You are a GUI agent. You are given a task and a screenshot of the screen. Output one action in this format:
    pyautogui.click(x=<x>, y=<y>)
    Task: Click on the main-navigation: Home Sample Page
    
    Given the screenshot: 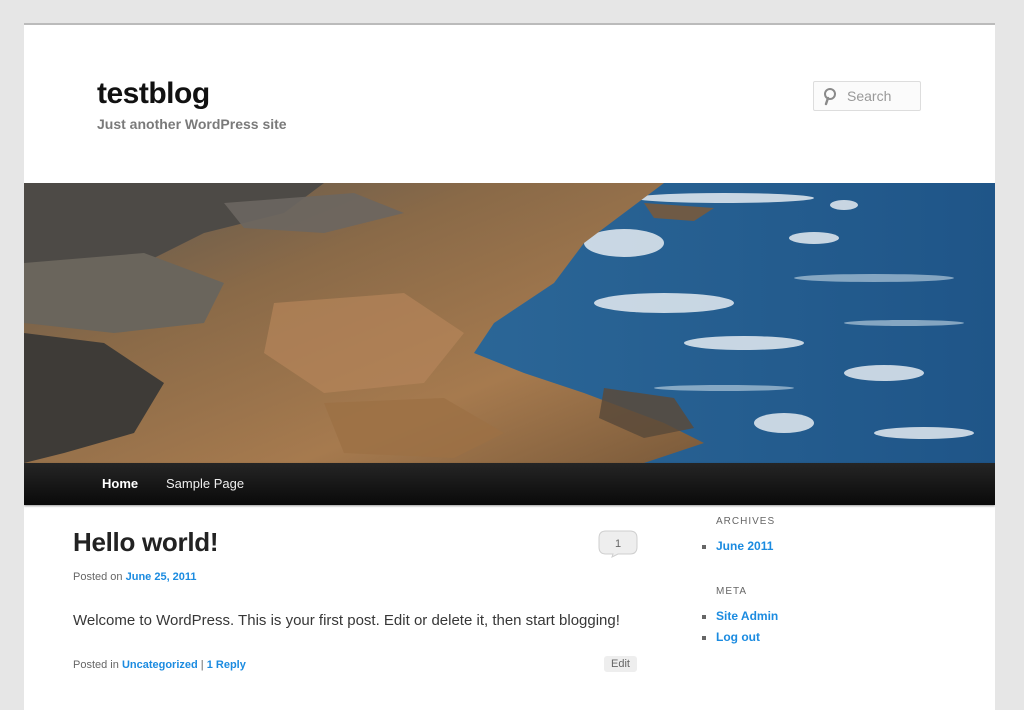 What is the action you would take?
    pyautogui.click(x=509, y=484)
    